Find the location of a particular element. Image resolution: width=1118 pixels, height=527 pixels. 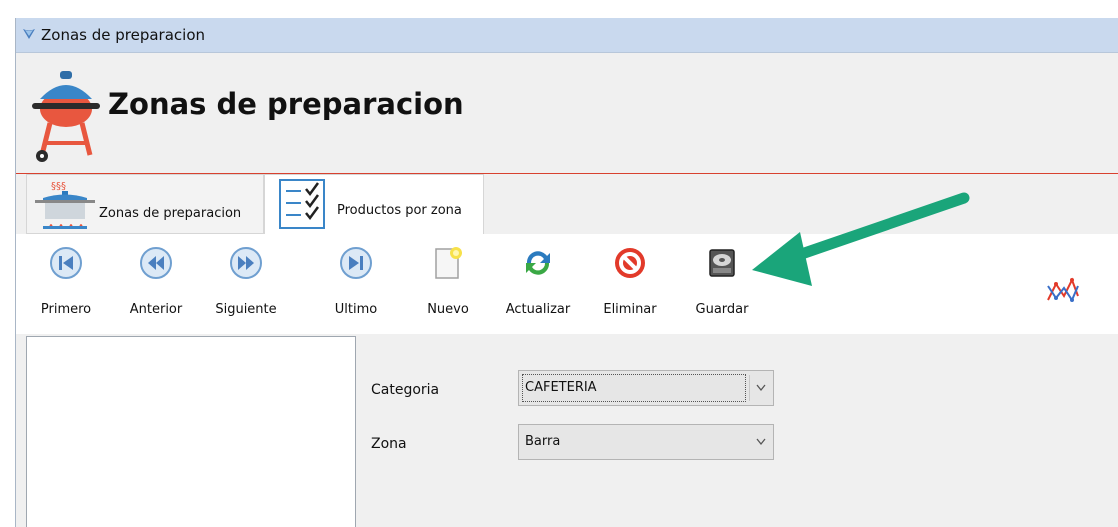

first-record-icon is located at coordinates (66, 263).